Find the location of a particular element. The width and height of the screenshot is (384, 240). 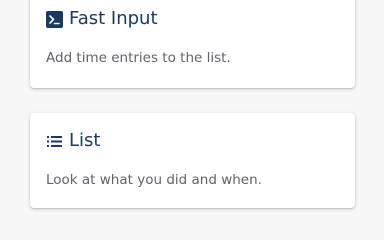

card-title-row: List is located at coordinates (73, 141).